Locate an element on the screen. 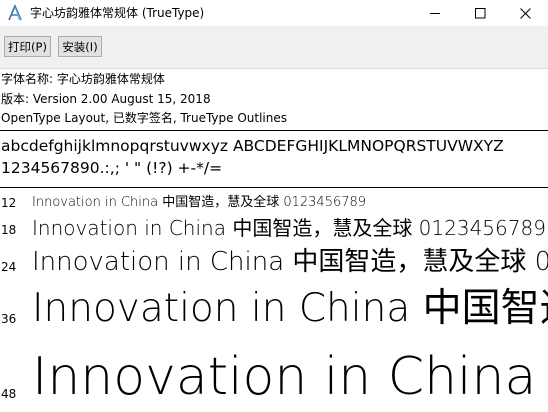 Image resolution: width=548 pixels, height=412 pixels. window-title: 字心坊韵雅体常规体 (TrueType) is located at coordinates (117, 13).